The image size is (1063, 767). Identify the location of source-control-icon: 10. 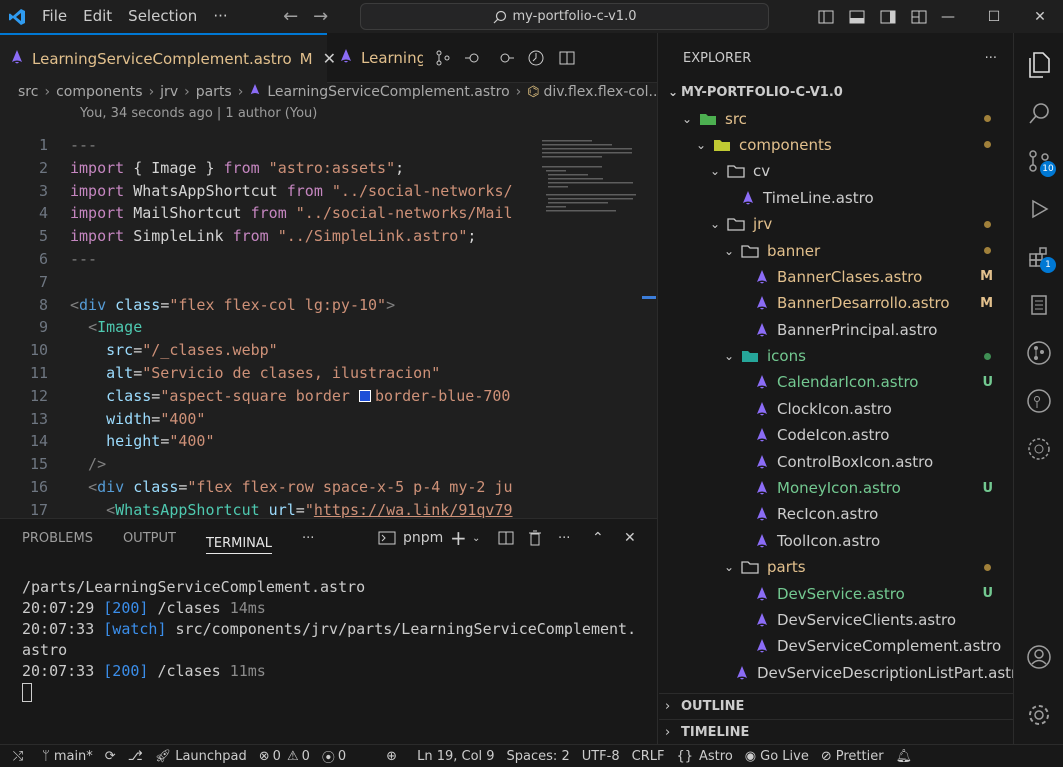
(1038, 161).